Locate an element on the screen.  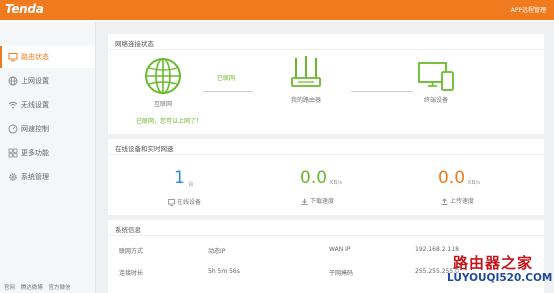
sidebar-item-label: 系统管理 is located at coordinates (35, 177).